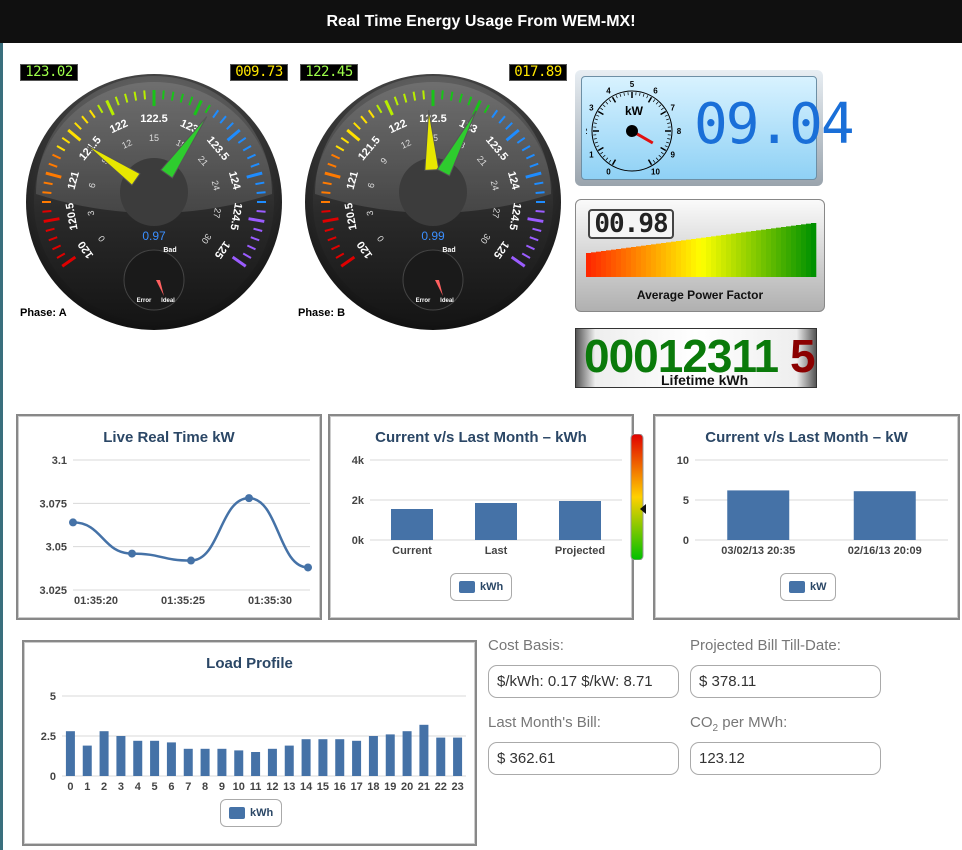 This screenshot has width=962, height=850. I want to click on power-factor-subdial, so click(433, 280).